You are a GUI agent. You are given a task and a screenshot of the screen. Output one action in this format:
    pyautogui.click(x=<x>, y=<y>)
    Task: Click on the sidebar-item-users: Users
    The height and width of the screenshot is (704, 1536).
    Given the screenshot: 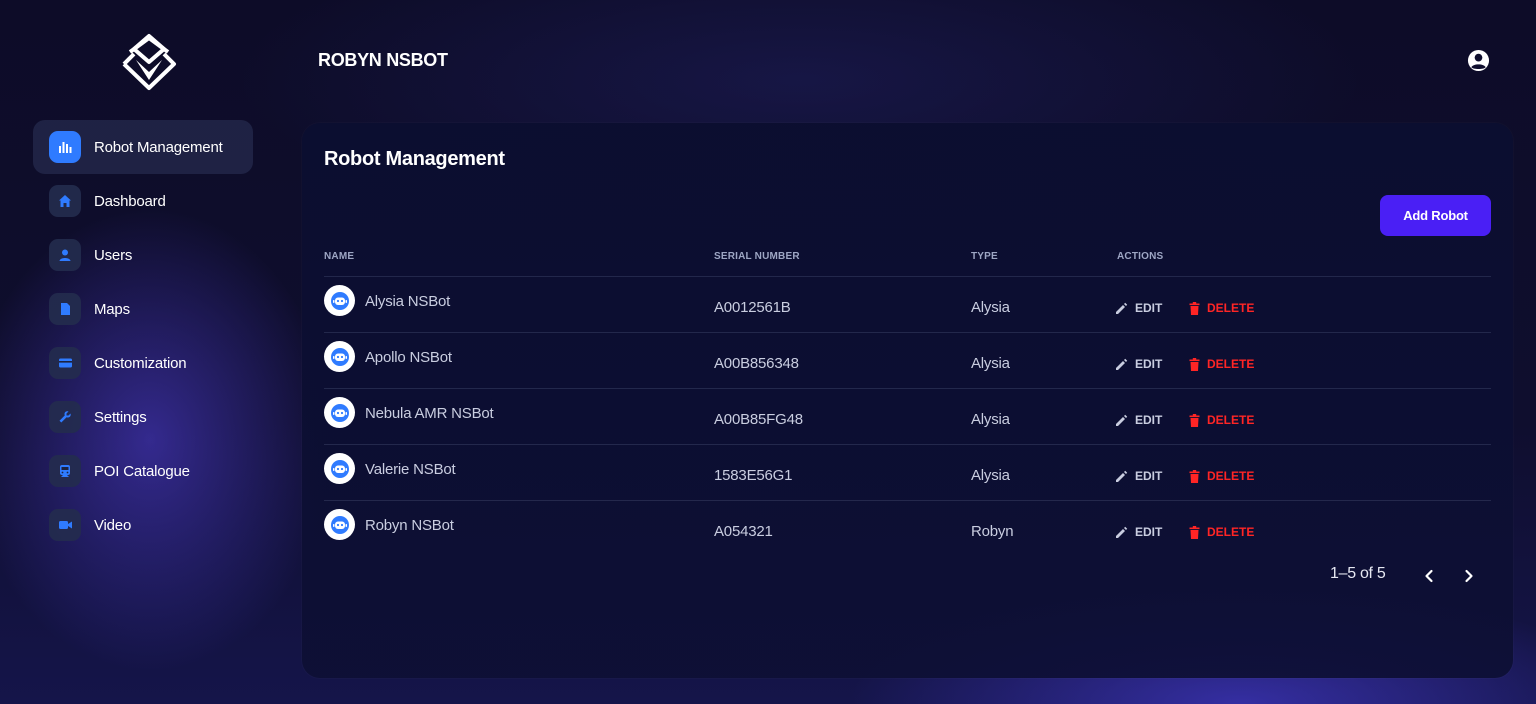 What is the action you would take?
    pyautogui.click(x=143, y=255)
    